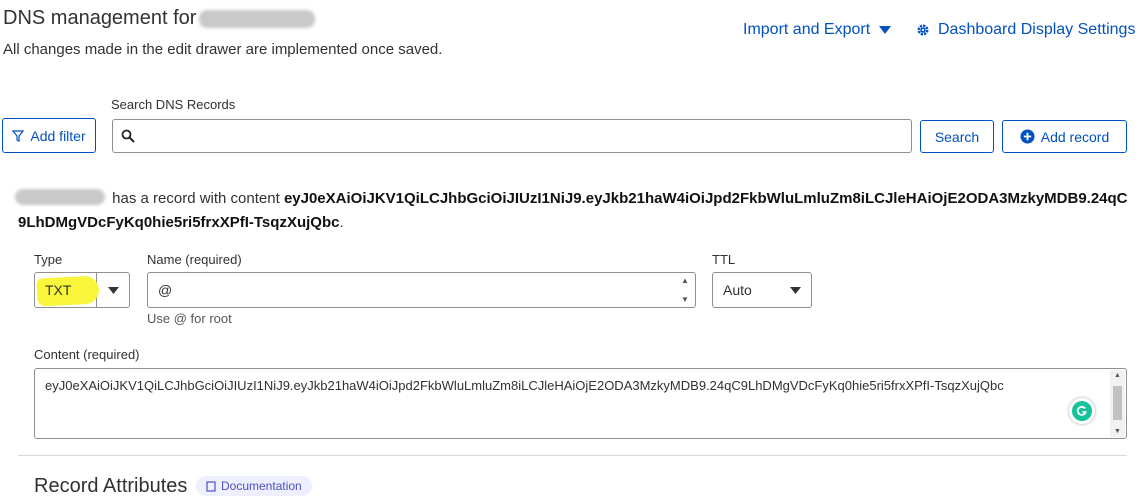 This screenshot has width=1145, height=498. I want to click on search-label: Search DNS Records, so click(173, 104).